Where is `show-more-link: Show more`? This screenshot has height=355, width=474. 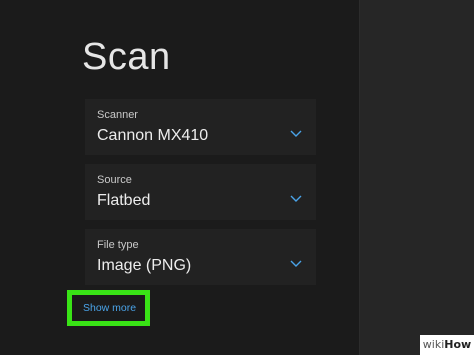
show-more-link: Show more is located at coordinates (109, 308).